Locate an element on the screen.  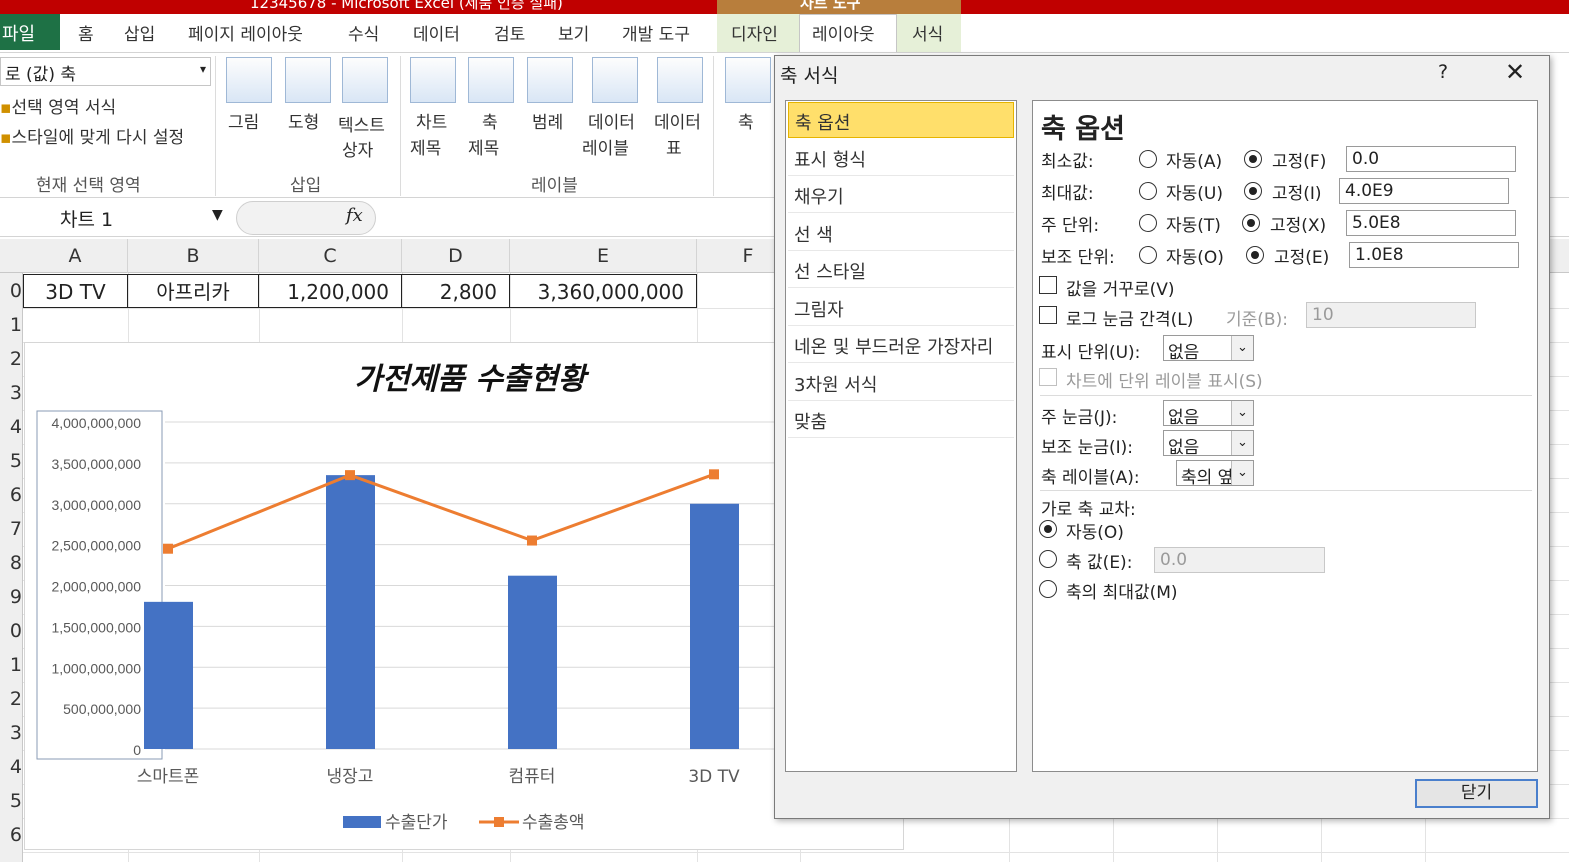
textbox-icon is located at coordinates (365, 80).